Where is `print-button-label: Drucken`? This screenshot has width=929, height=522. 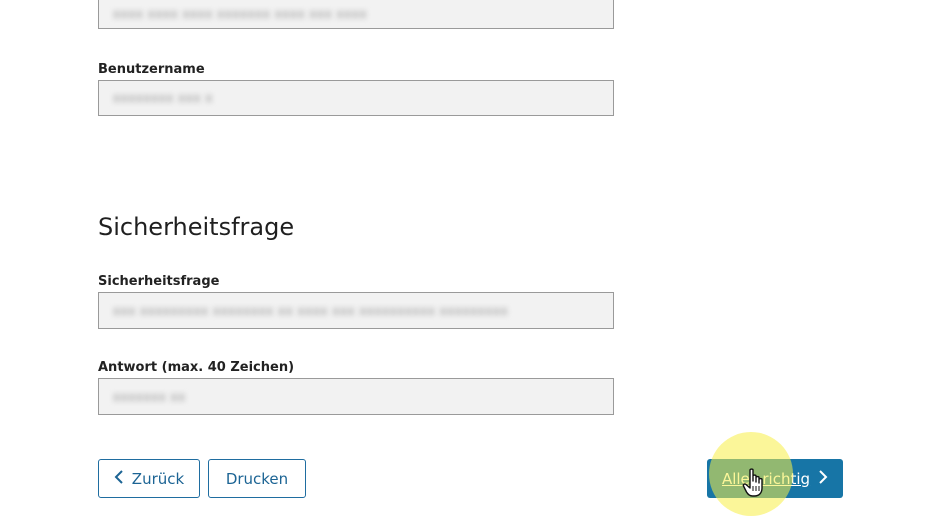 print-button-label: Drucken is located at coordinates (257, 478).